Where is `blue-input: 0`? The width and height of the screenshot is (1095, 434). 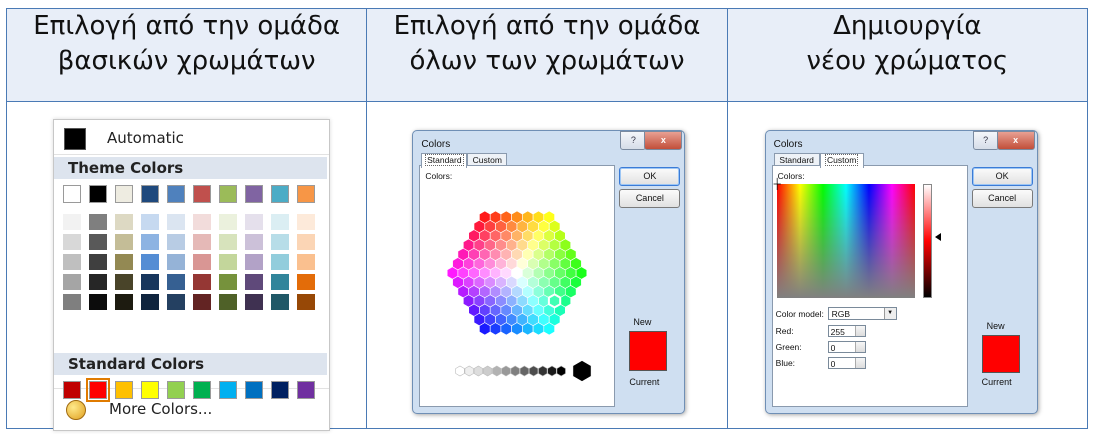 blue-input: 0 is located at coordinates (846, 363).